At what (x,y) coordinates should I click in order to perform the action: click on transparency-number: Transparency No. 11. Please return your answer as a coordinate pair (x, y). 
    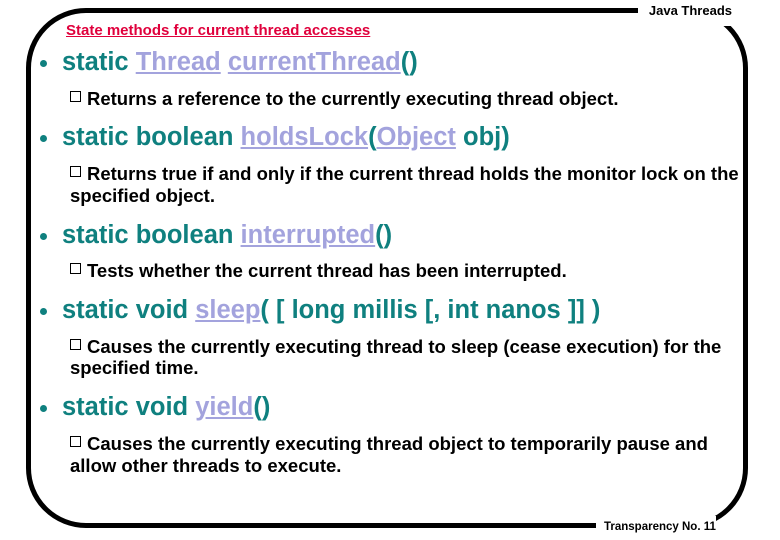
    Looking at the image, I should click on (660, 527).